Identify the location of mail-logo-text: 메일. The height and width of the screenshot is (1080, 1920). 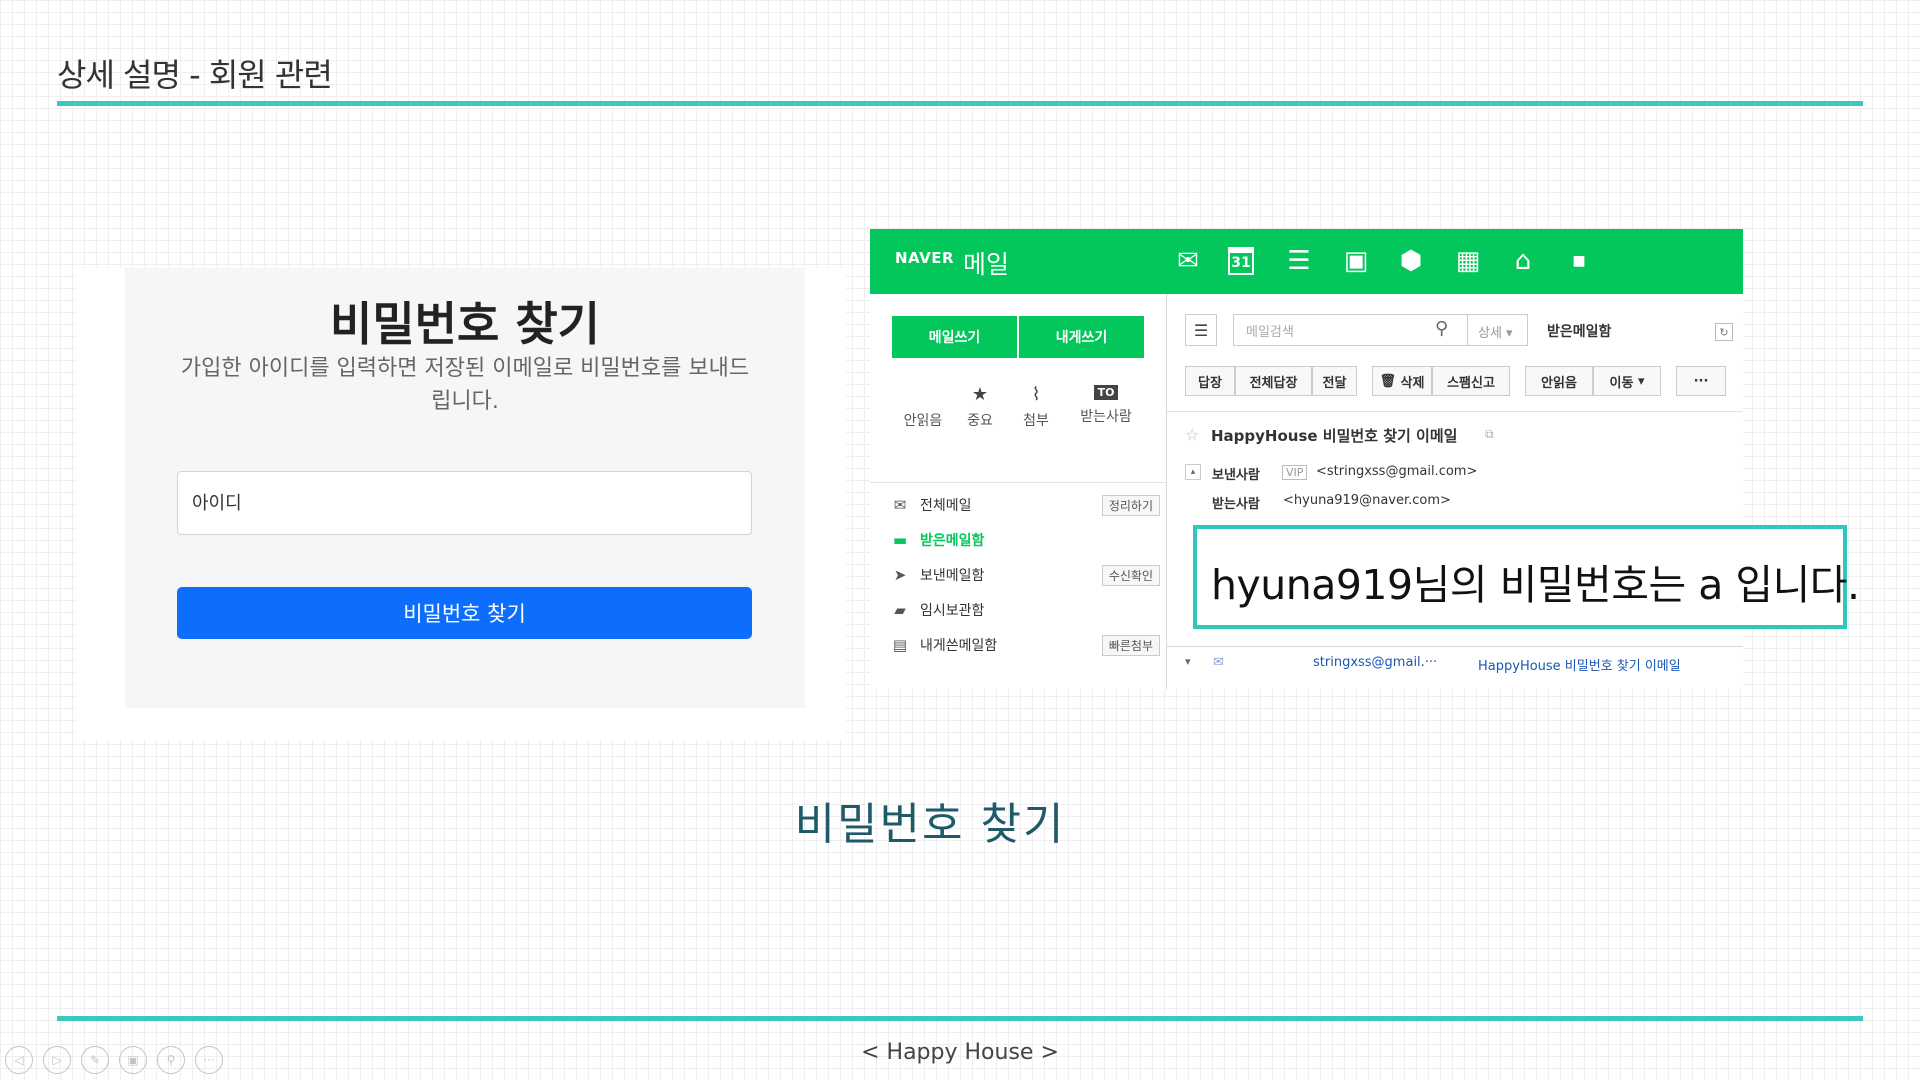
(986, 264).